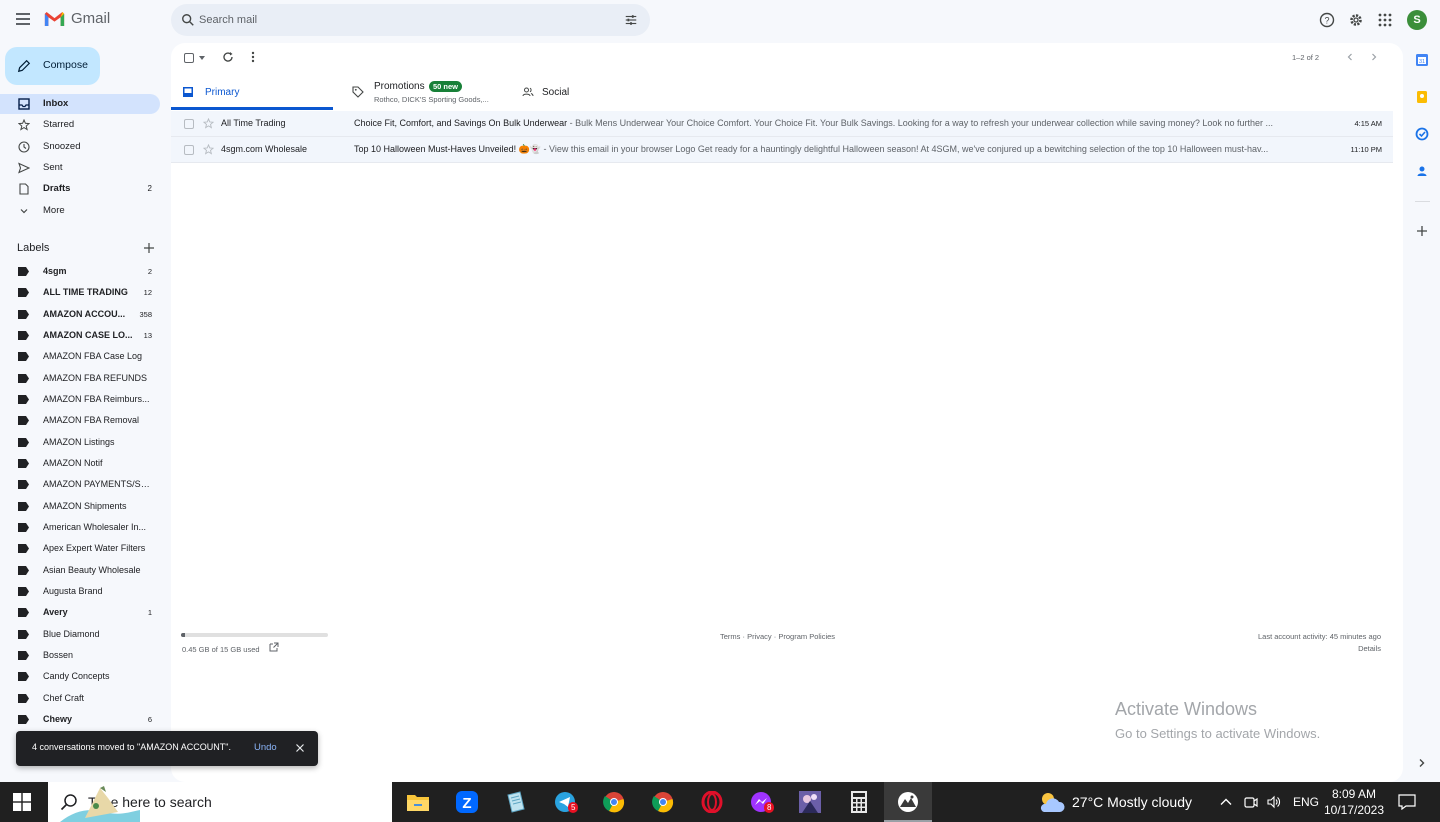 Image resolution: width=1440 pixels, height=822 pixels. Describe the element at coordinates (1354, 802) in the screenshot. I see `taskbar-clock: 8:09 AM 10/17/2023` at that location.